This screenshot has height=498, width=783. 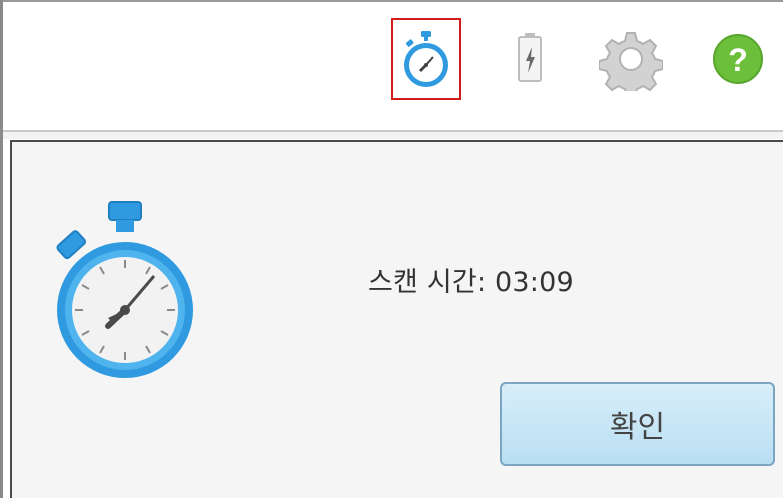 What do you see at coordinates (125, 297) in the screenshot?
I see `stopwatch-large-icon` at bounding box center [125, 297].